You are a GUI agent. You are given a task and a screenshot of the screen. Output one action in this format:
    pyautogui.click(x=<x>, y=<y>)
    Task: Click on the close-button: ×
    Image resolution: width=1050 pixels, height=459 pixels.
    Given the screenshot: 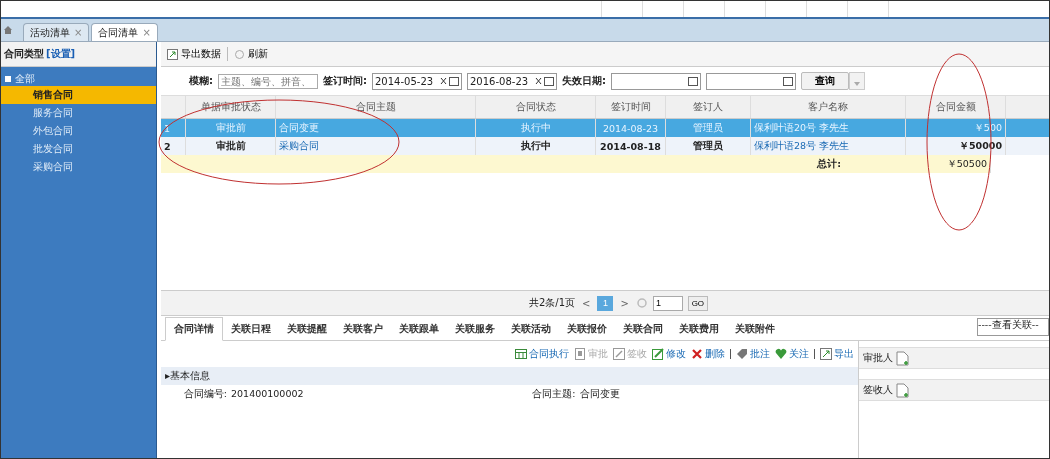 What is the action you would take?
    pyautogui.click(x=146, y=32)
    